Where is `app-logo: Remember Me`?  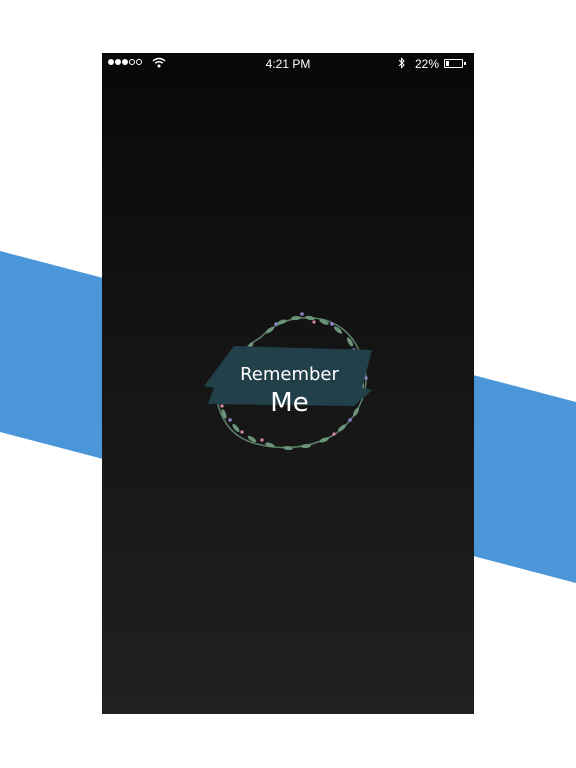
app-logo: Remember Me is located at coordinates (289, 383).